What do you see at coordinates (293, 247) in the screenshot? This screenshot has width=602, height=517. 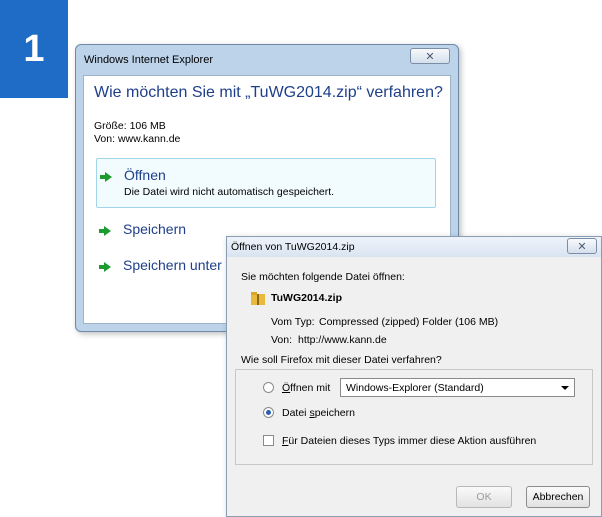 I see `ff-dialog-title: Öffnen von TuWG2014.zip` at bounding box center [293, 247].